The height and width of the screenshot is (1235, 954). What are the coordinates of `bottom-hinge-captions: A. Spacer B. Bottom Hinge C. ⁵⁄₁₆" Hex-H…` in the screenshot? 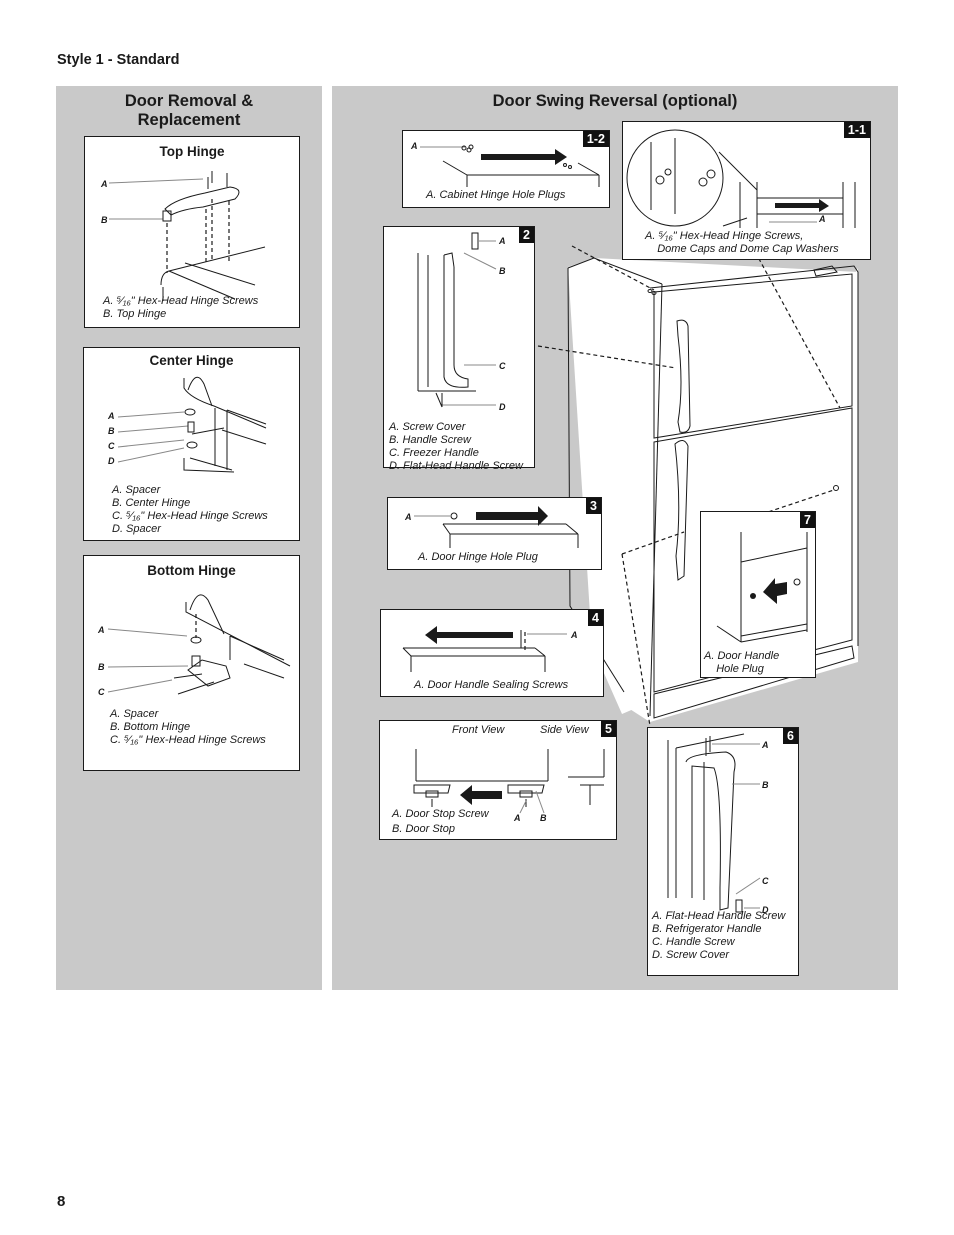 It's located at (188, 727).